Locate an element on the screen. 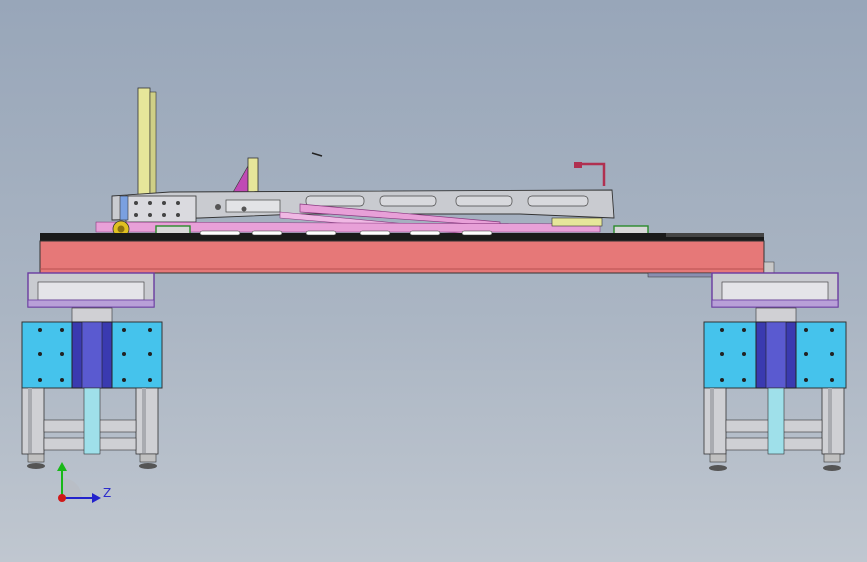 This screenshot has height=562, width=867. left-upright-plate is located at coordinates (147, 142).